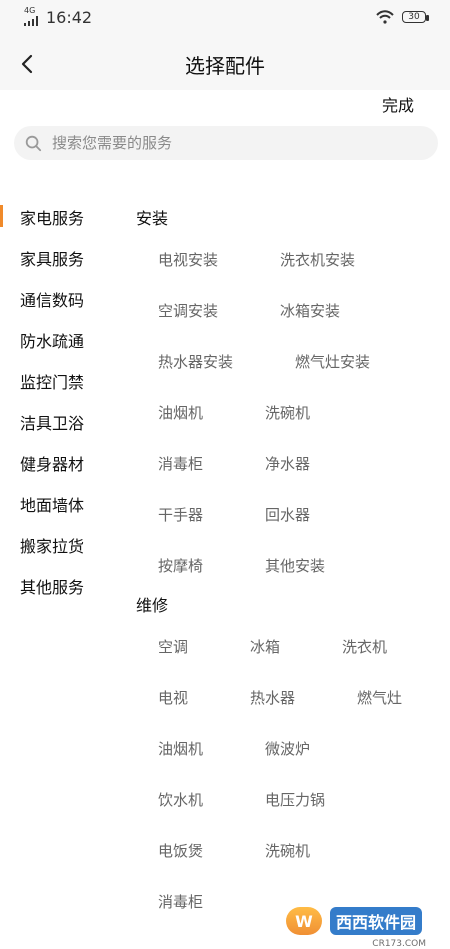 Image resolution: width=450 pixels, height=949 pixels. Describe the element at coordinates (376, 921) in the screenshot. I see `watermark-text: 西西软件园` at that location.